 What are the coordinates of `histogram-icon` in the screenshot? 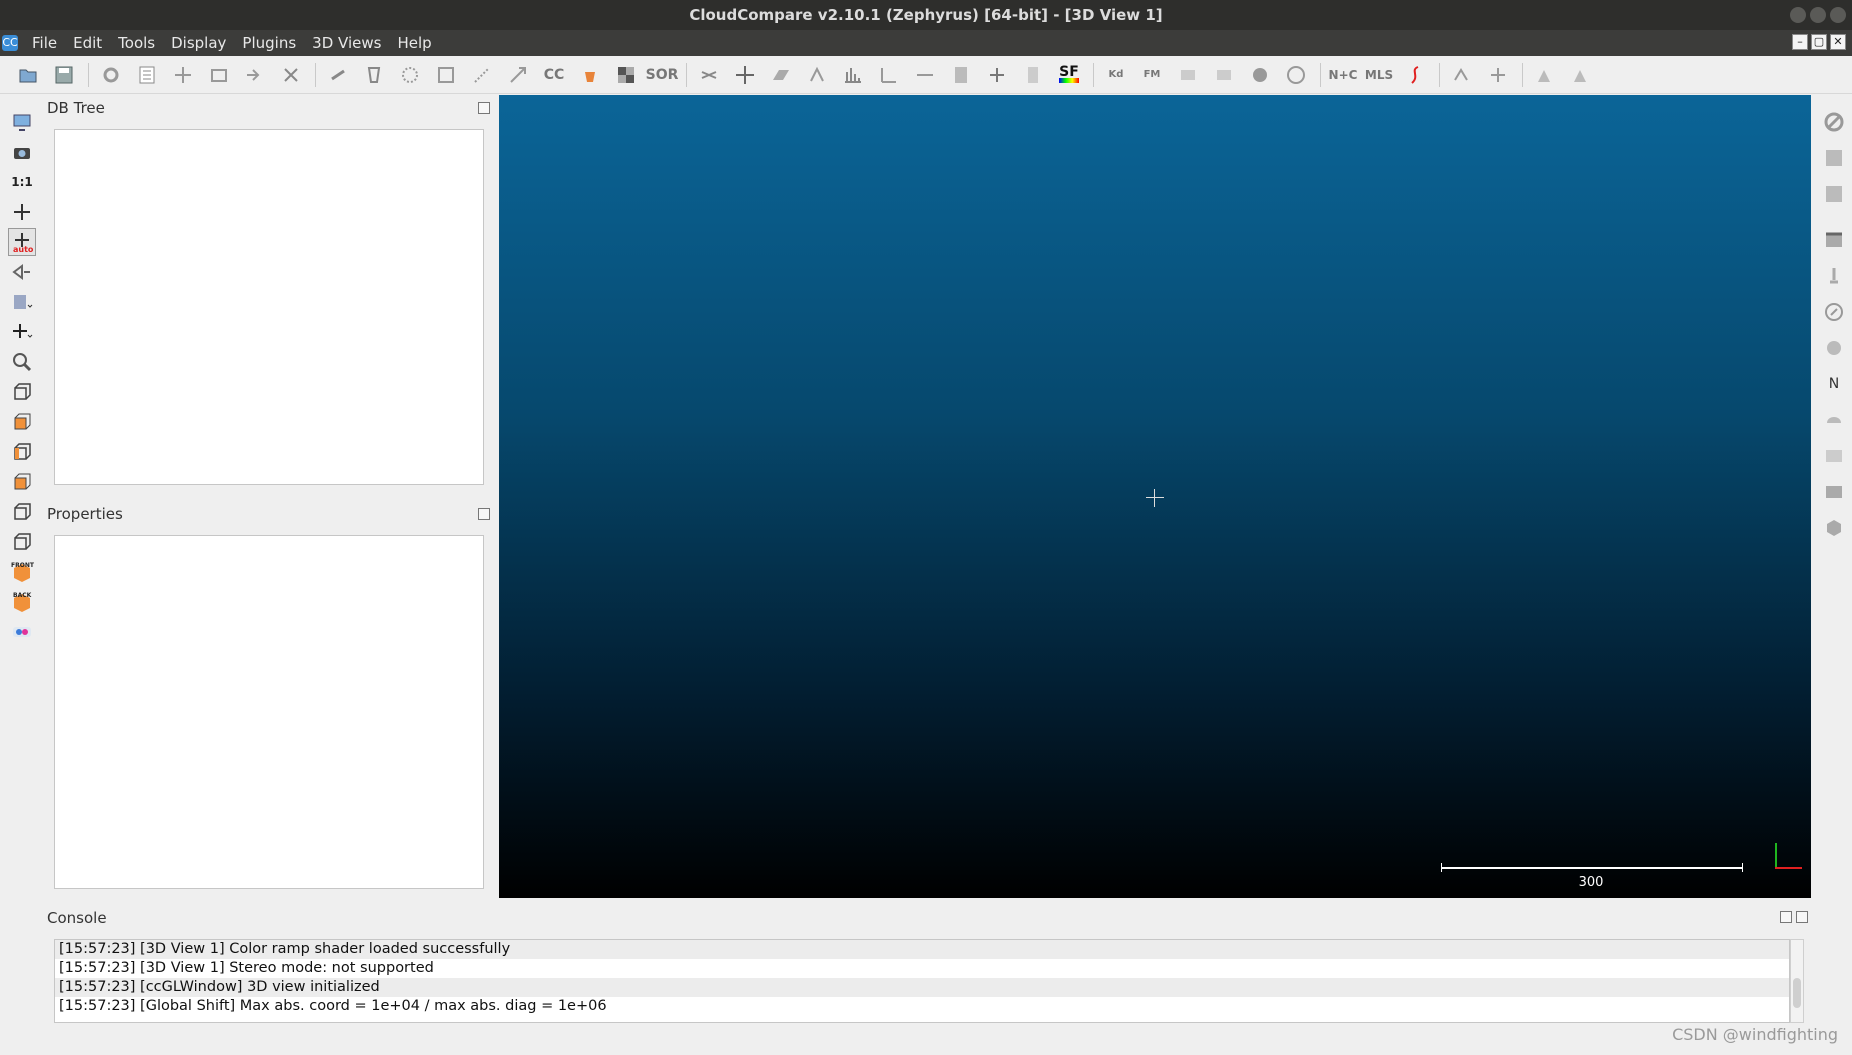 It's located at (853, 75).